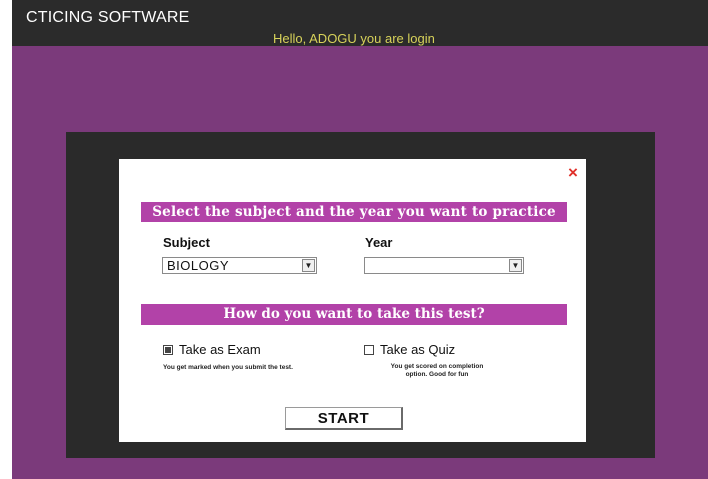 The height and width of the screenshot is (479, 708). I want to click on close-icon: ×, so click(573, 173).